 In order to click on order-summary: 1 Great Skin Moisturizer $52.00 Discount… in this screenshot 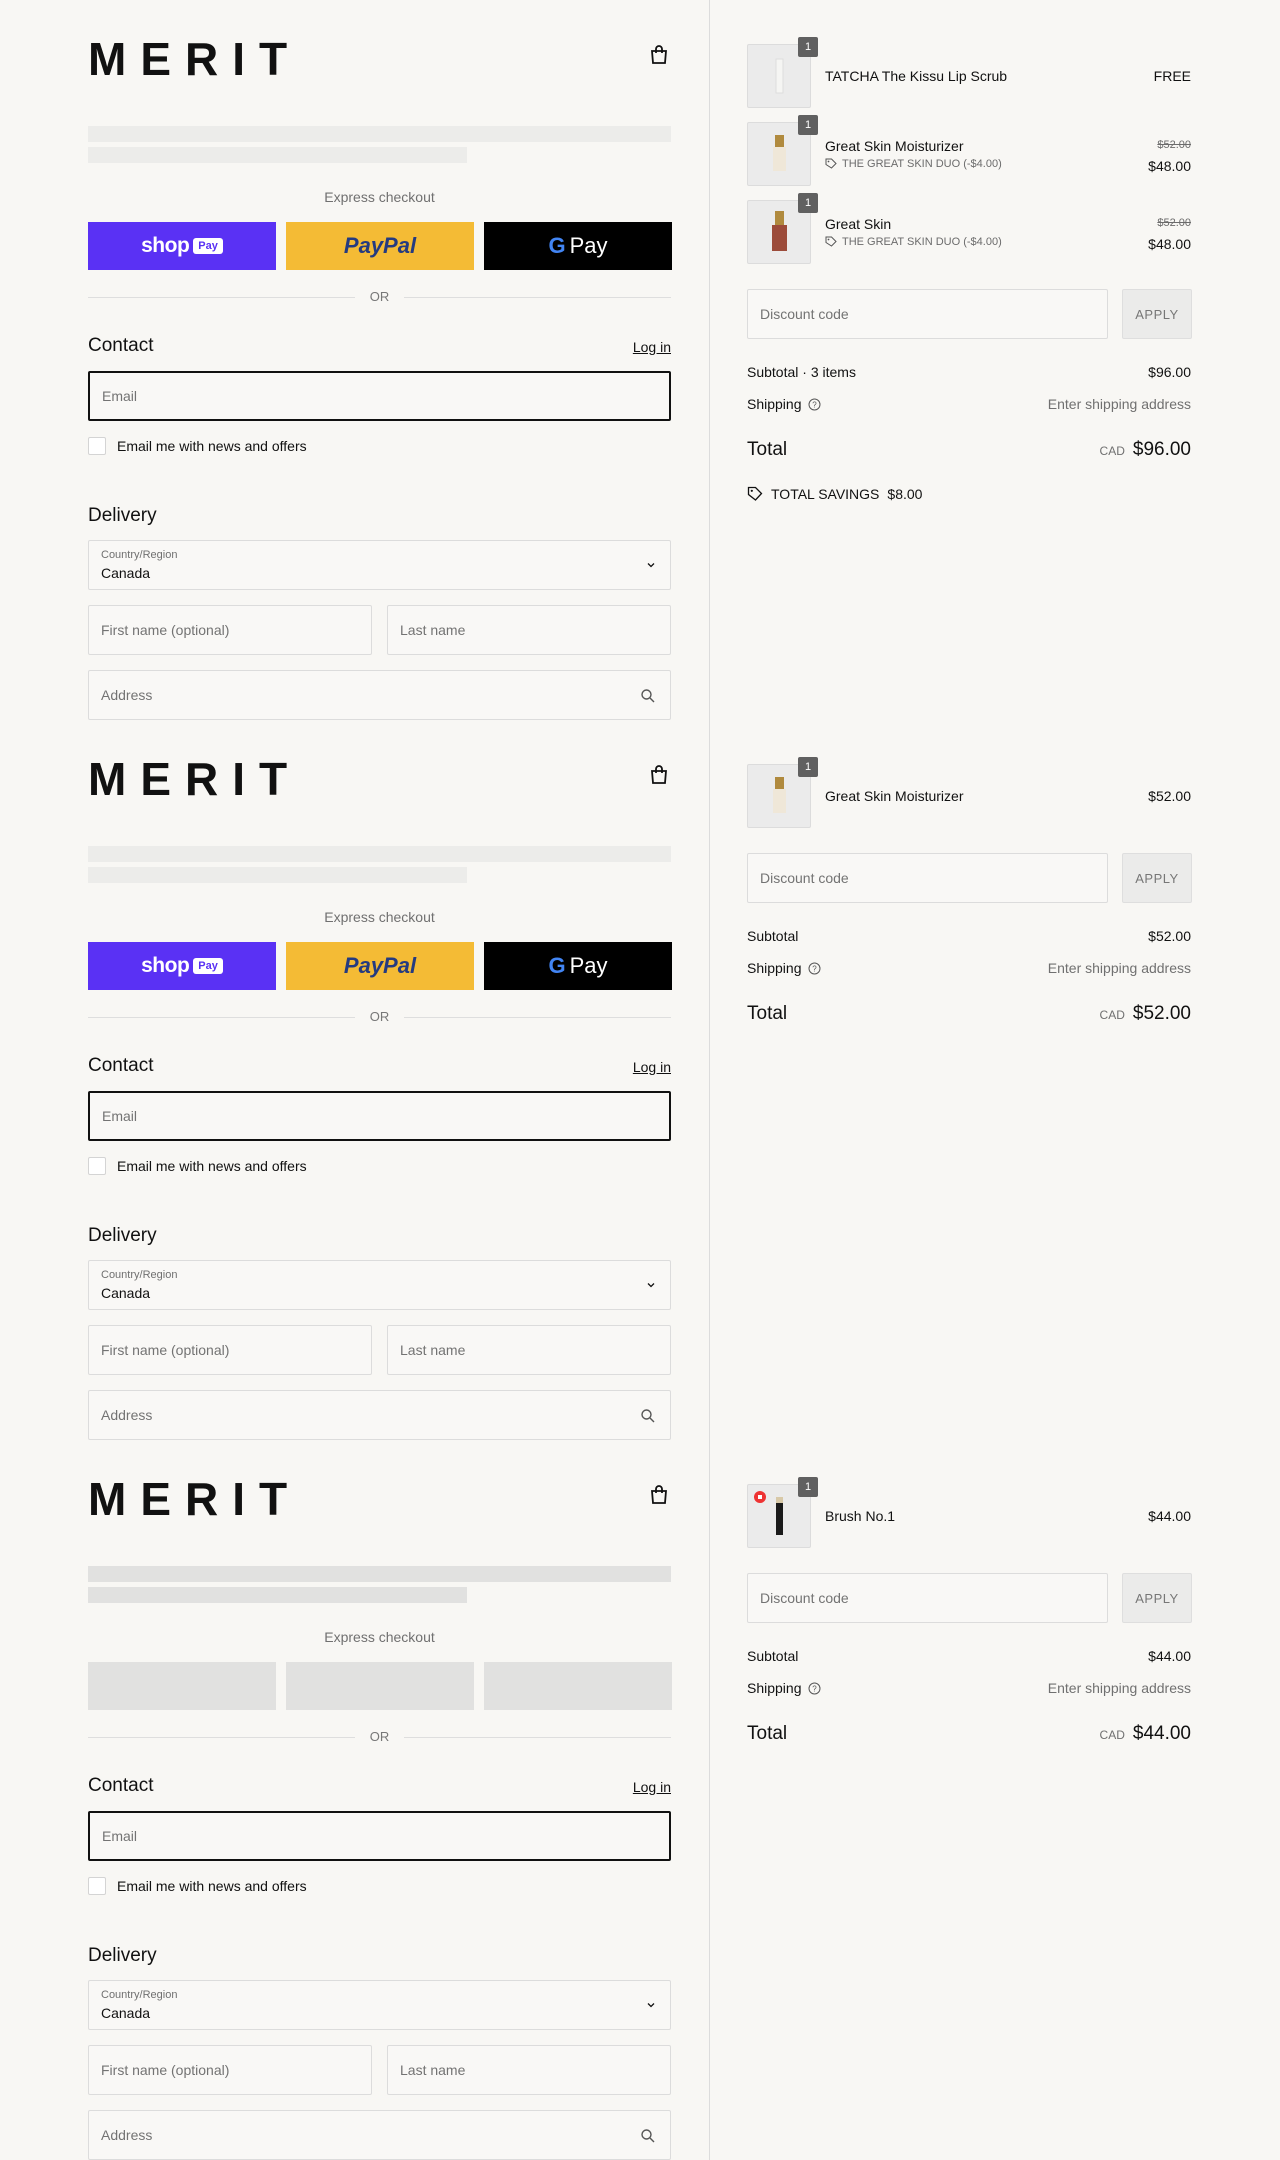, I will do `click(995, 1080)`.